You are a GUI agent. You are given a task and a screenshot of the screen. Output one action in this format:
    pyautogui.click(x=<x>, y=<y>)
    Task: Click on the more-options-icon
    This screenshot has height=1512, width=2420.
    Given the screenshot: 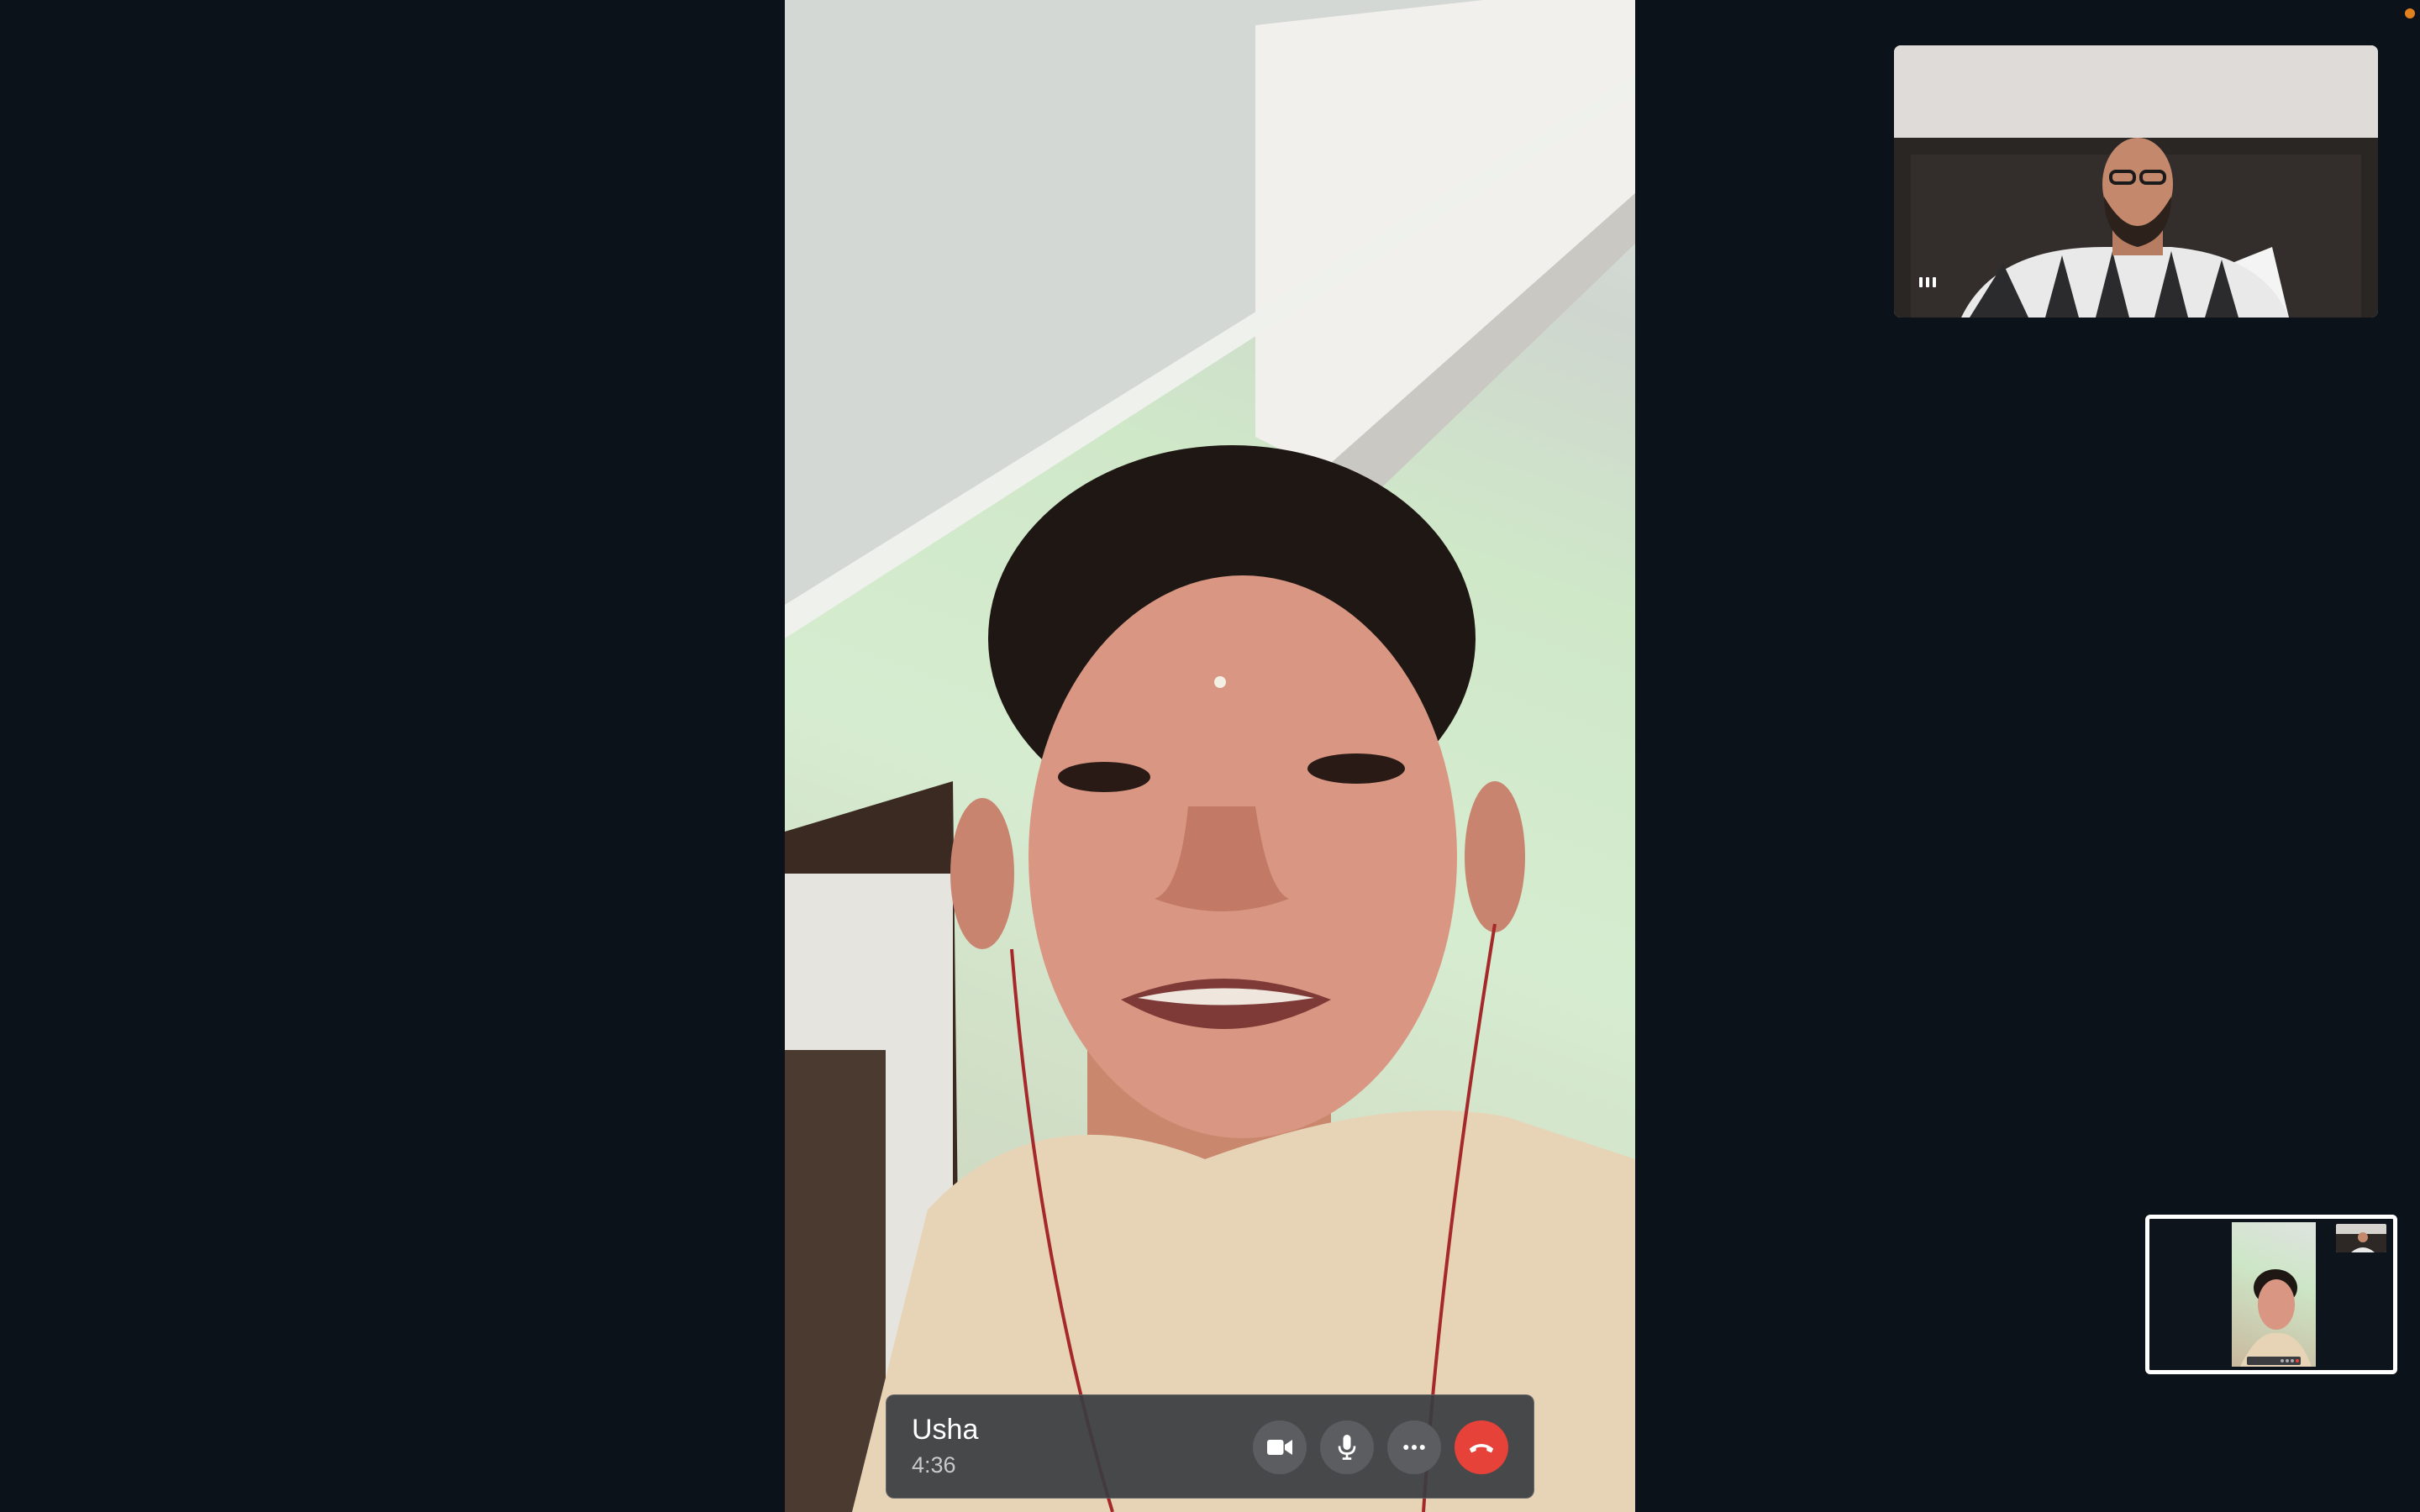 What is the action you would take?
    pyautogui.click(x=1414, y=1447)
    